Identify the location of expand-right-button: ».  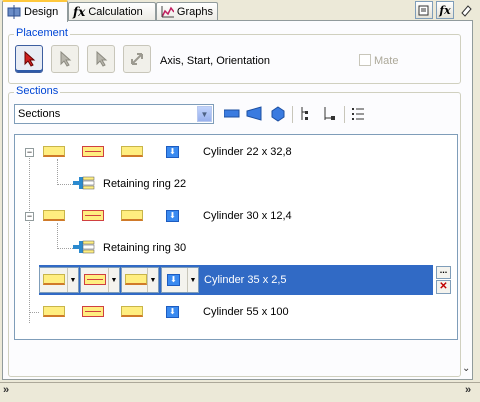
(468, 390).